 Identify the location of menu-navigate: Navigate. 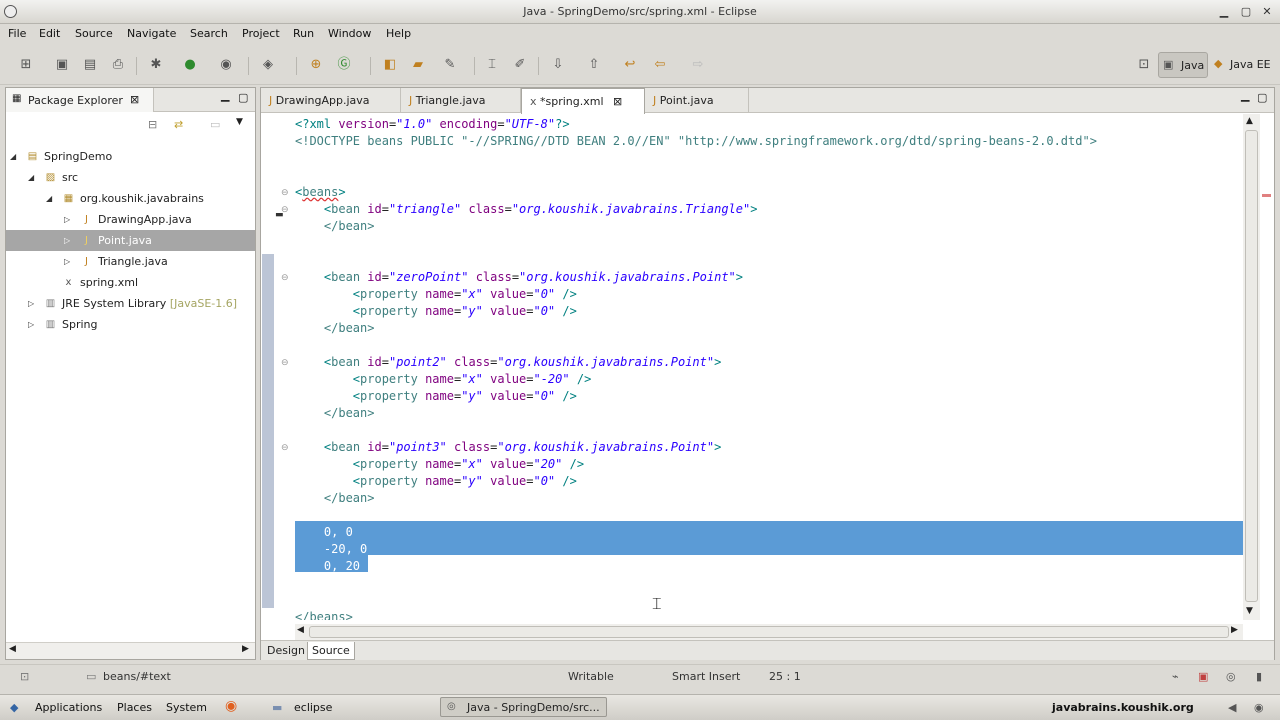
(151, 33).